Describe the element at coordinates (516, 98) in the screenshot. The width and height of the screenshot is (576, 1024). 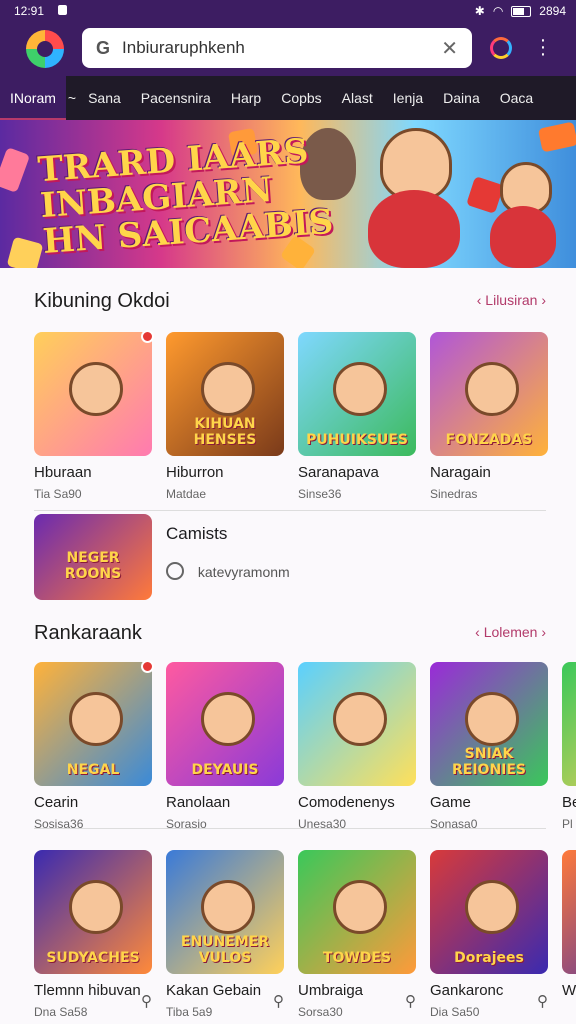
I see `tab-item: Oaca` at that location.